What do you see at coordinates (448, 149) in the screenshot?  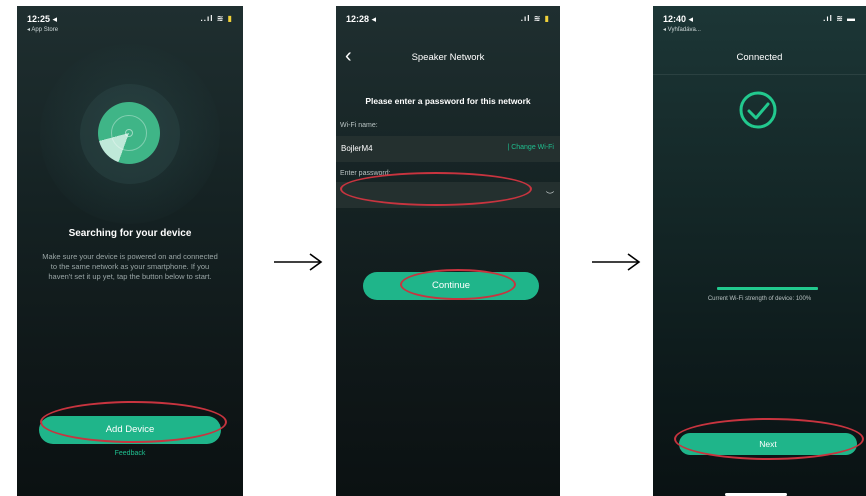 I see `wifi-name-field: BojlerM4 | Change Wi-Fi` at bounding box center [448, 149].